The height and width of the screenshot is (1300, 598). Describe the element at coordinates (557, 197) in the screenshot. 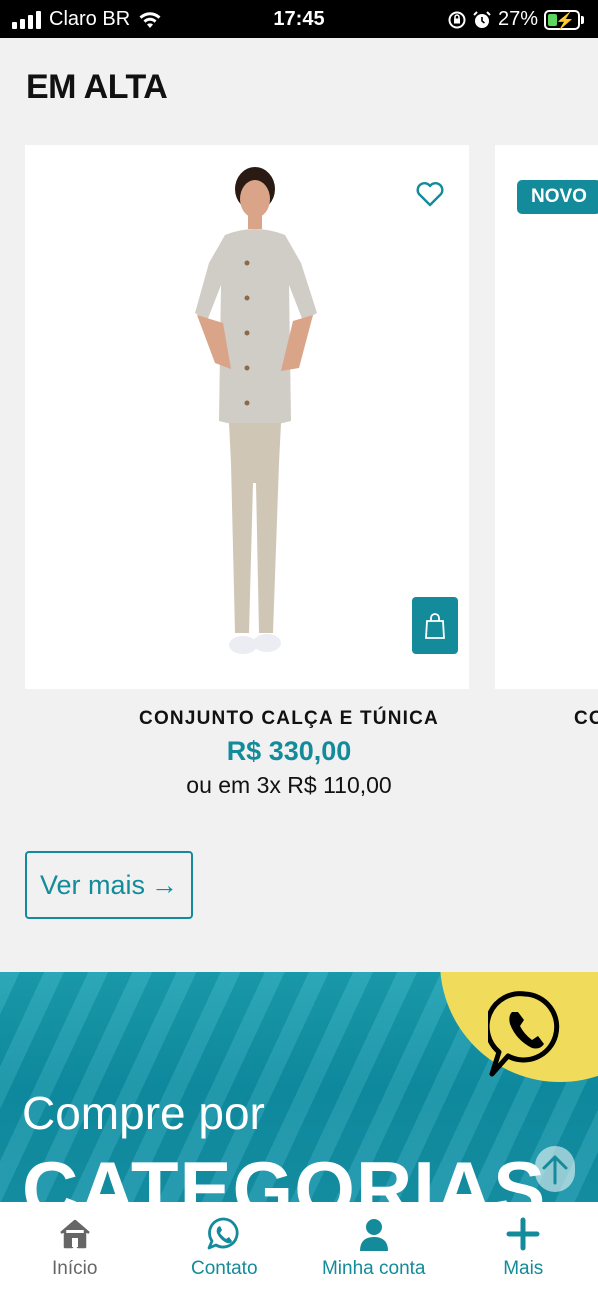

I see `new-badge: NOVO` at that location.